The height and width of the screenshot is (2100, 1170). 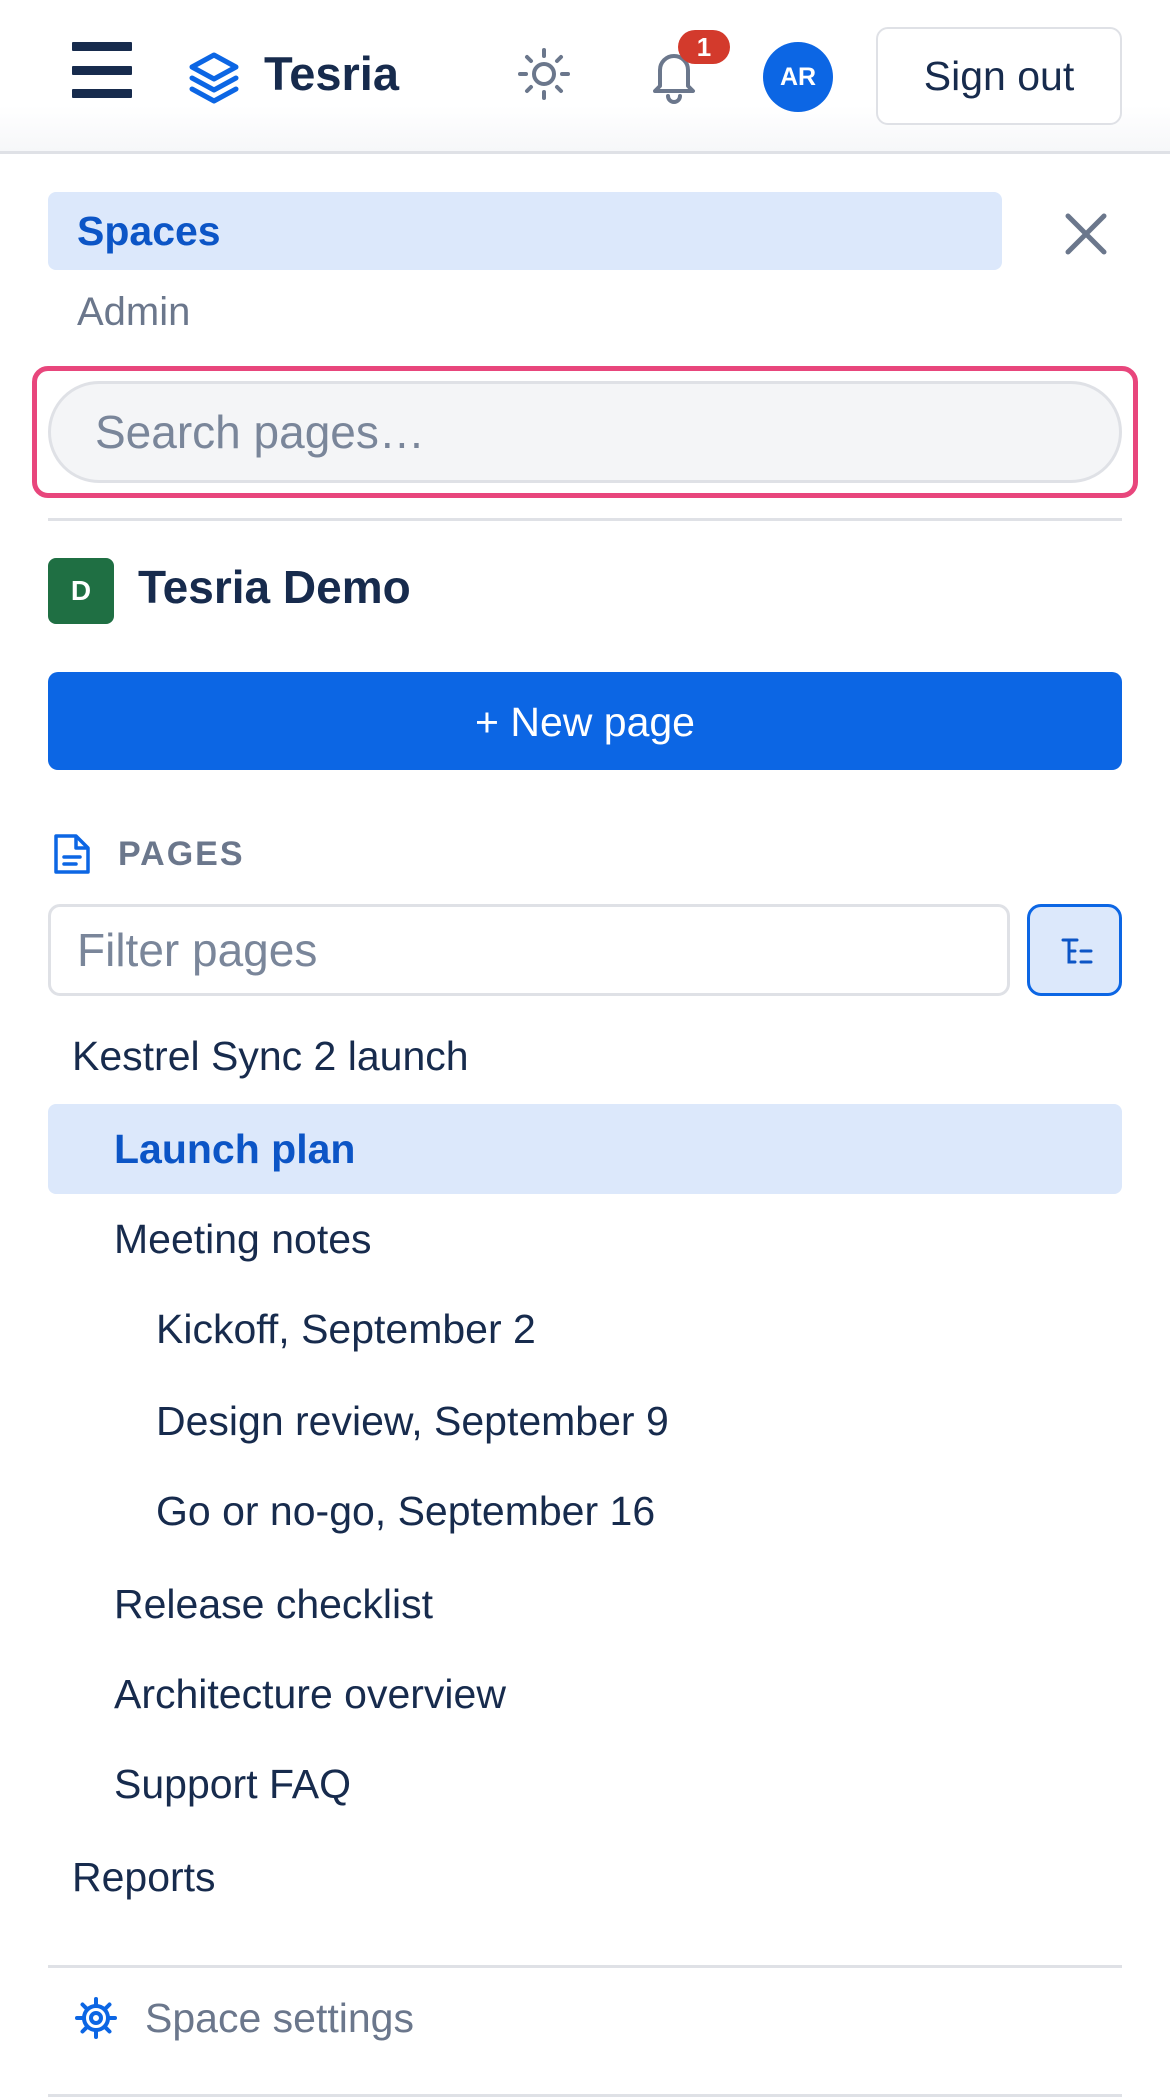 I want to click on tree-item: Reports, so click(x=585, y=1877).